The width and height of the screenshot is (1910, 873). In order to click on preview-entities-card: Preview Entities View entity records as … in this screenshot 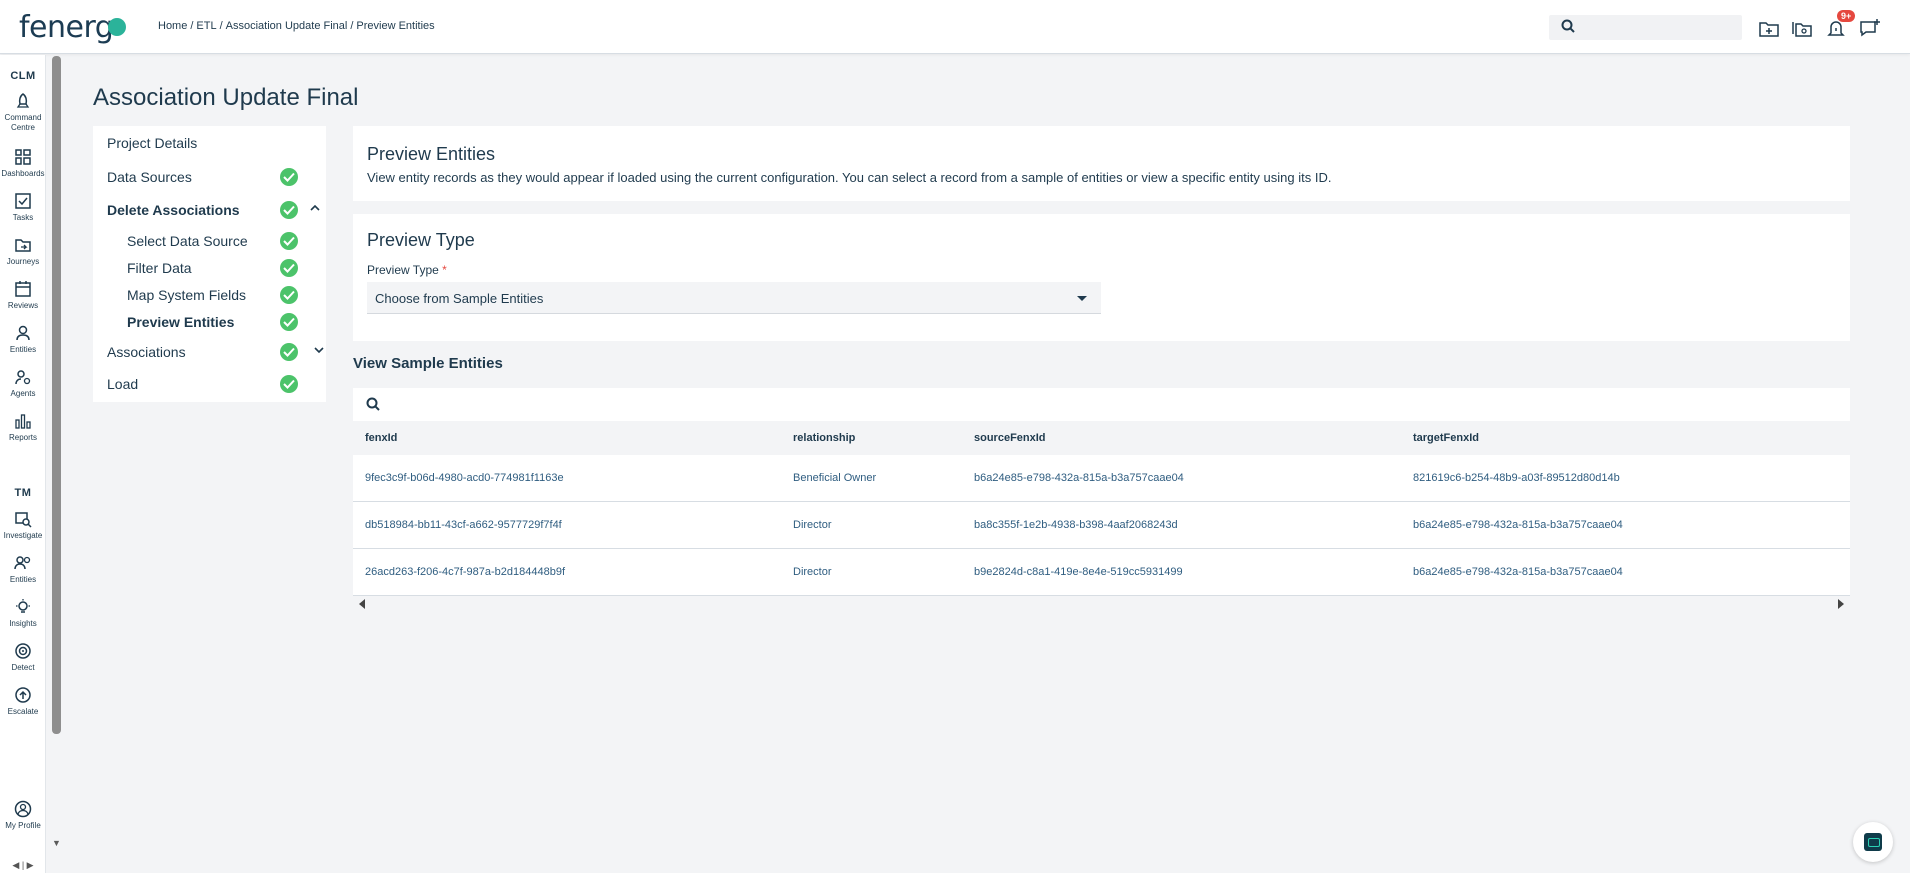, I will do `click(1101, 163)`.